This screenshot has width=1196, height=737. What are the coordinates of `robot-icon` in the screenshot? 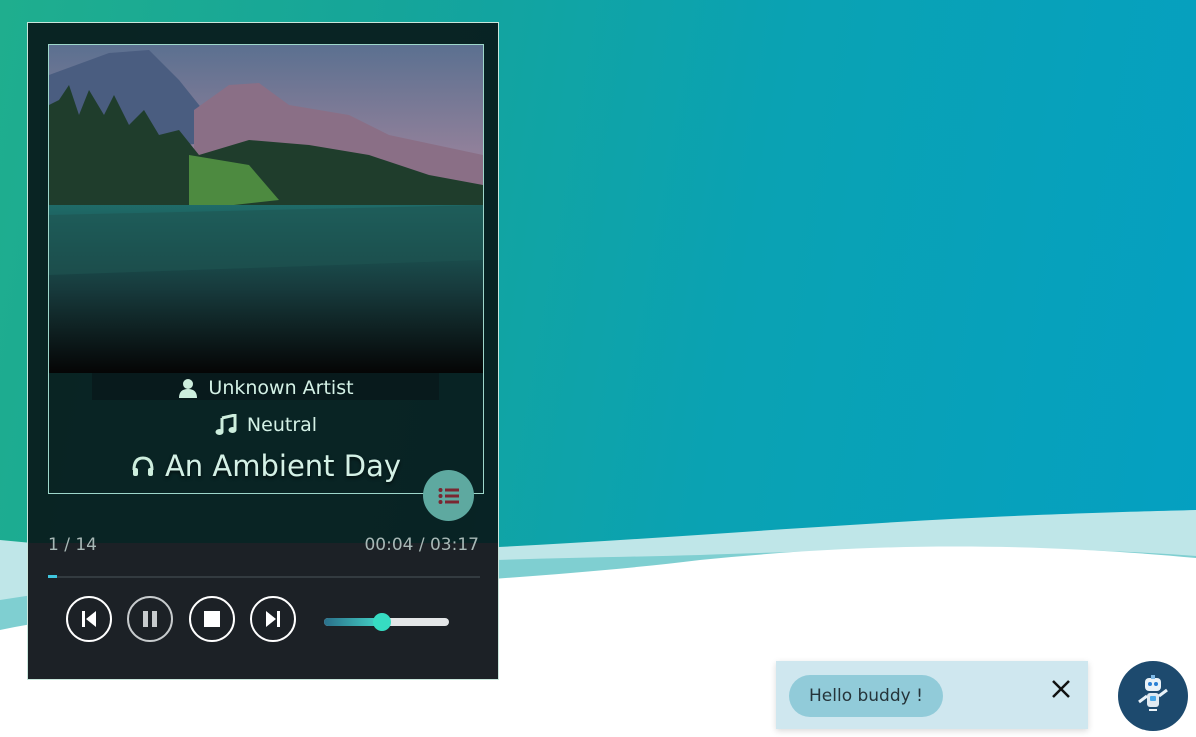 It's located at (1153, 693).